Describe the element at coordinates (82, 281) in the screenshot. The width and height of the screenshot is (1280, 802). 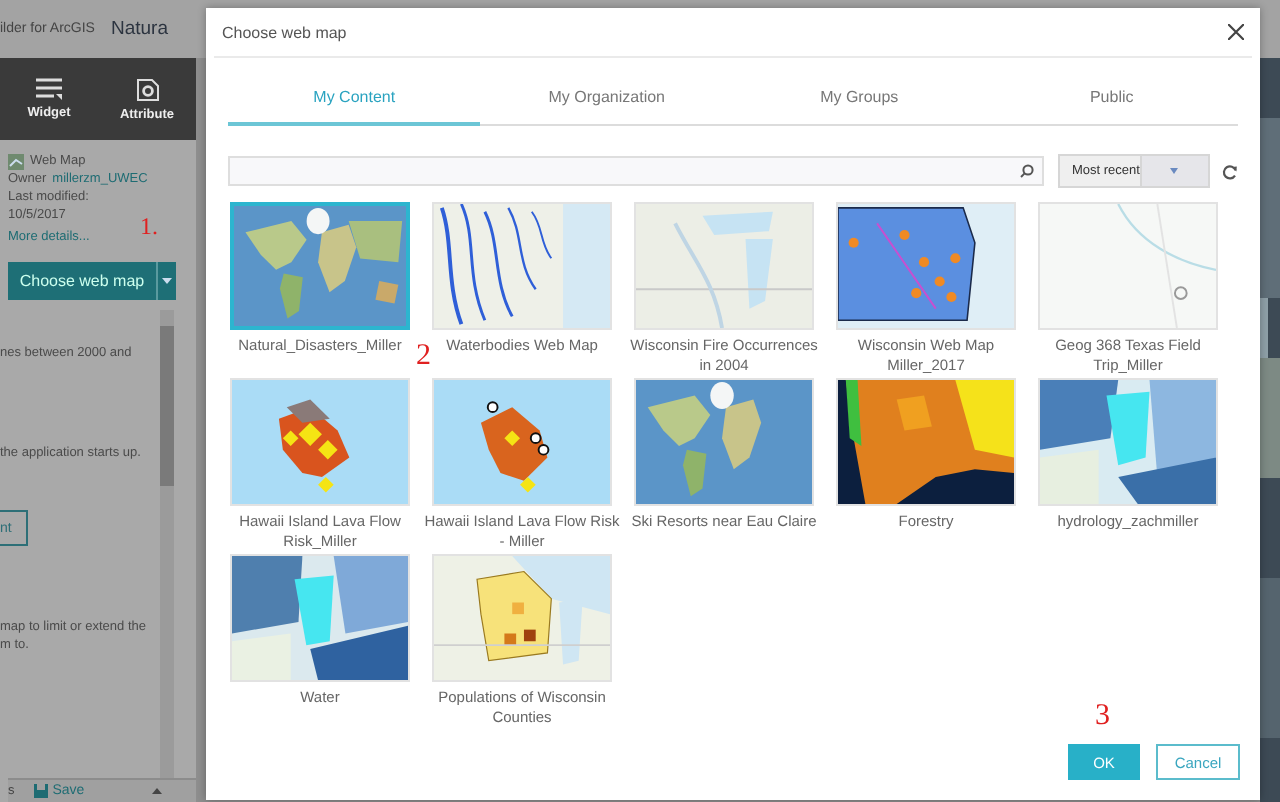
I see `choose-web-map-button: Choose web map` at that location.